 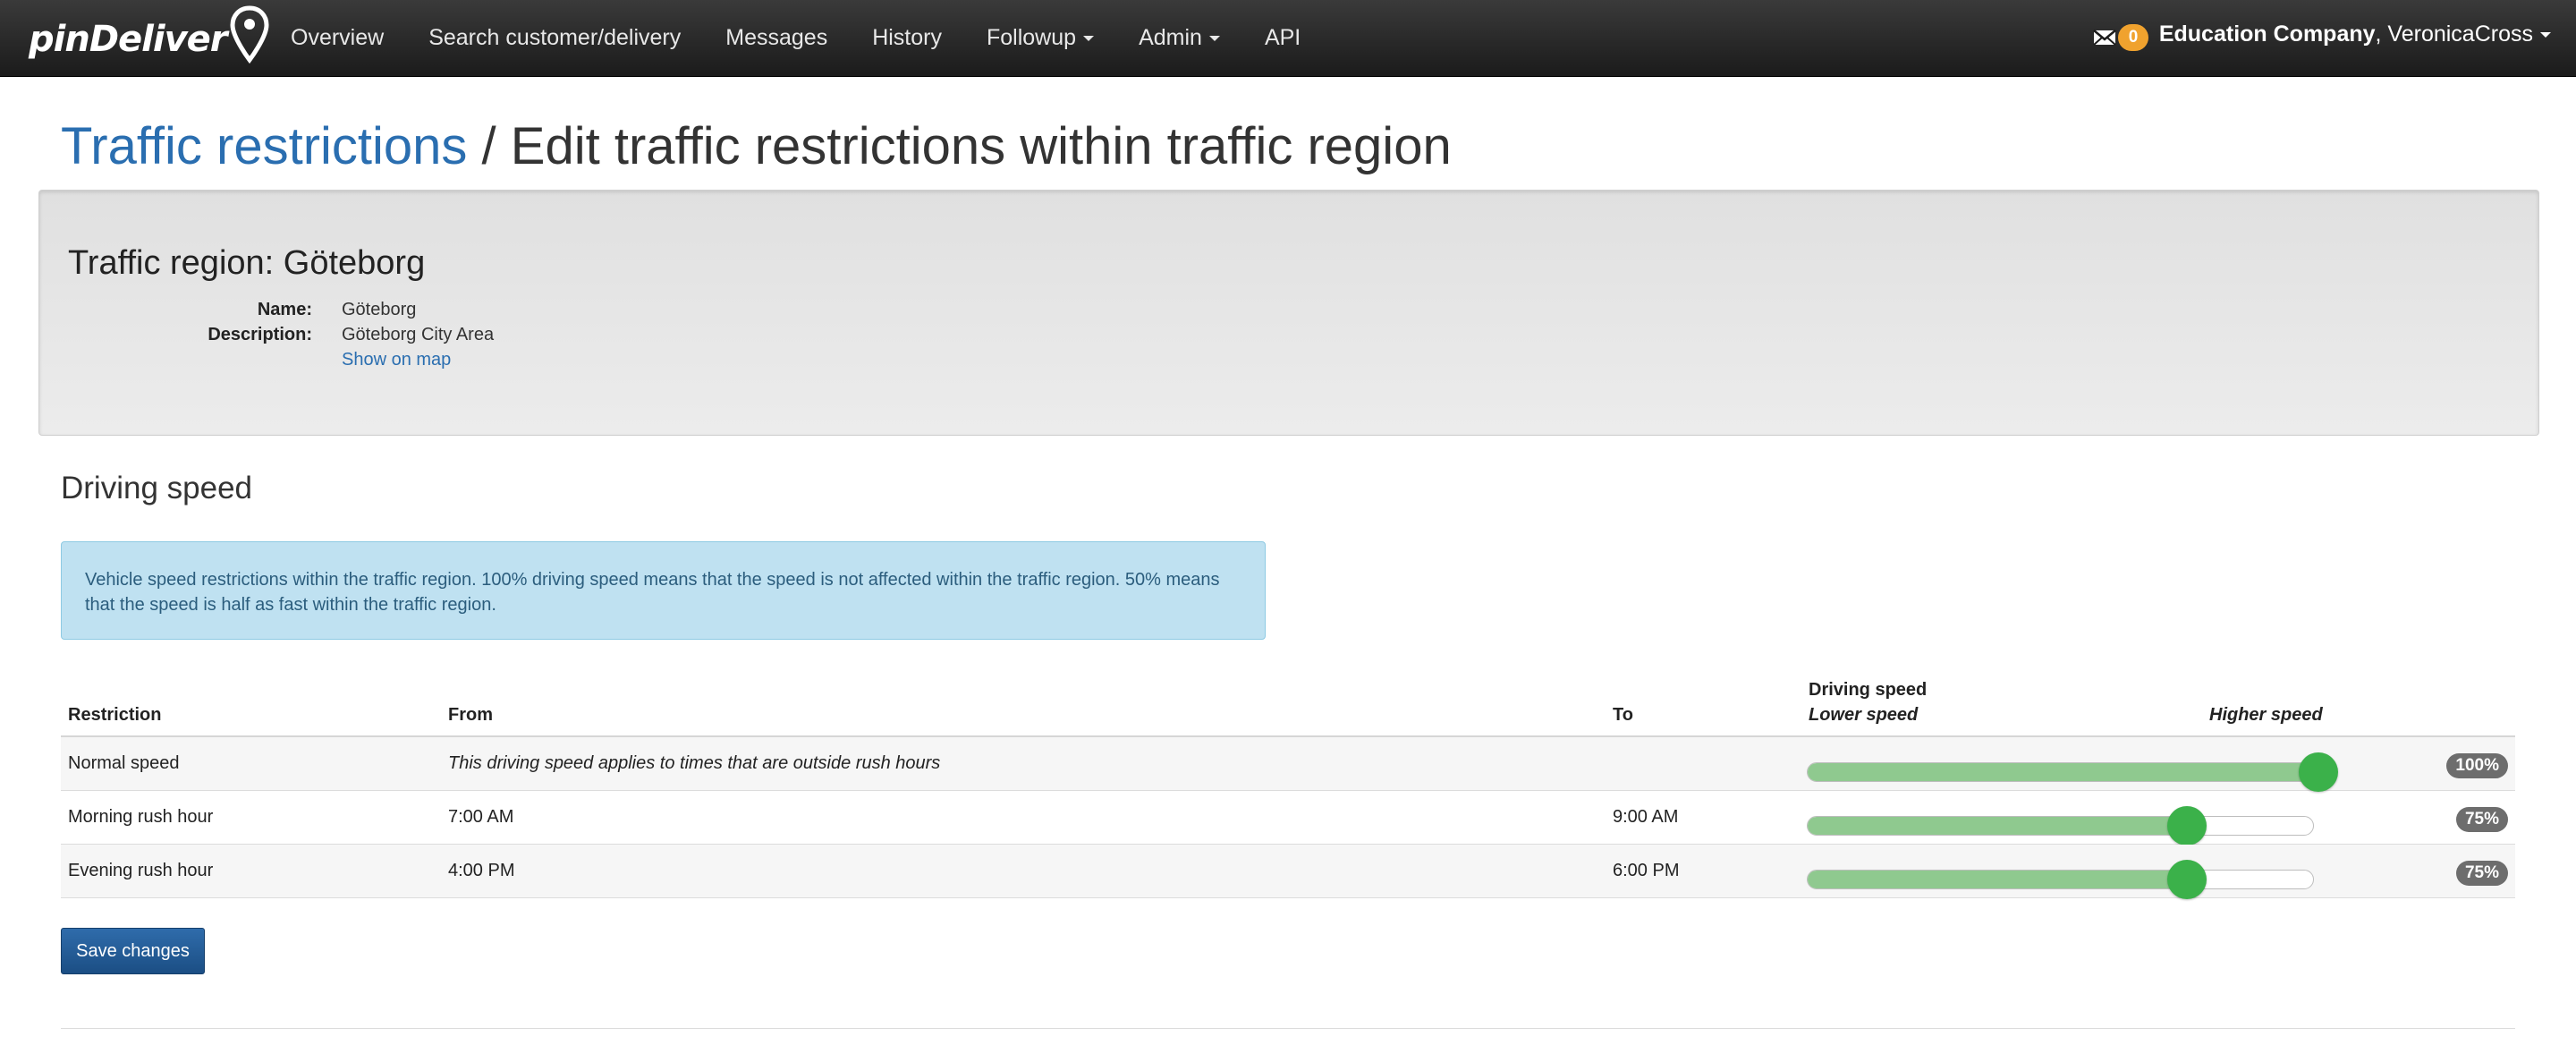 I want to click on user-menu: Education Company, VeronicaCross, so click(x=2355, y=34).